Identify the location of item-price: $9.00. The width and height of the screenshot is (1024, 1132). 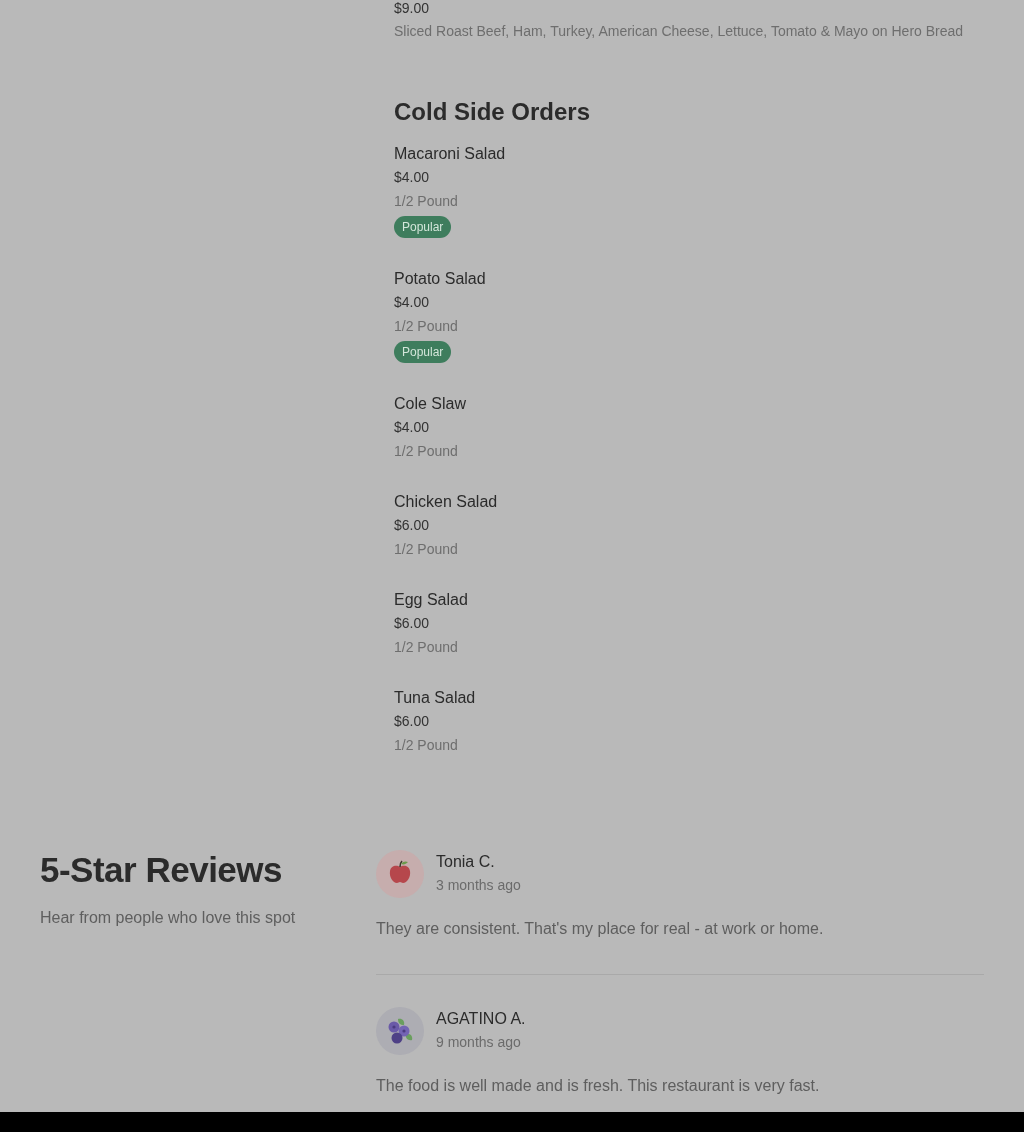
(412, 8).